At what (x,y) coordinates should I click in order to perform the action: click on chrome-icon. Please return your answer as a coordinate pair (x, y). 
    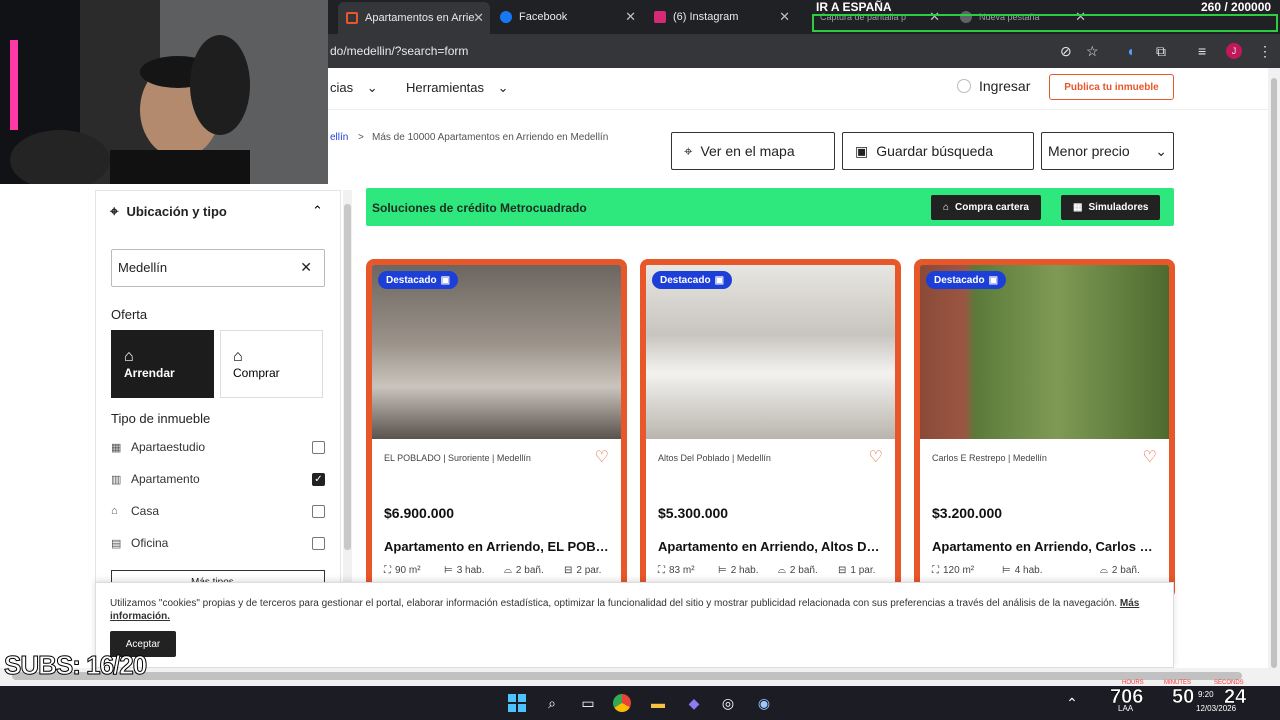
    Looking at the image, I should click on (622, 703).